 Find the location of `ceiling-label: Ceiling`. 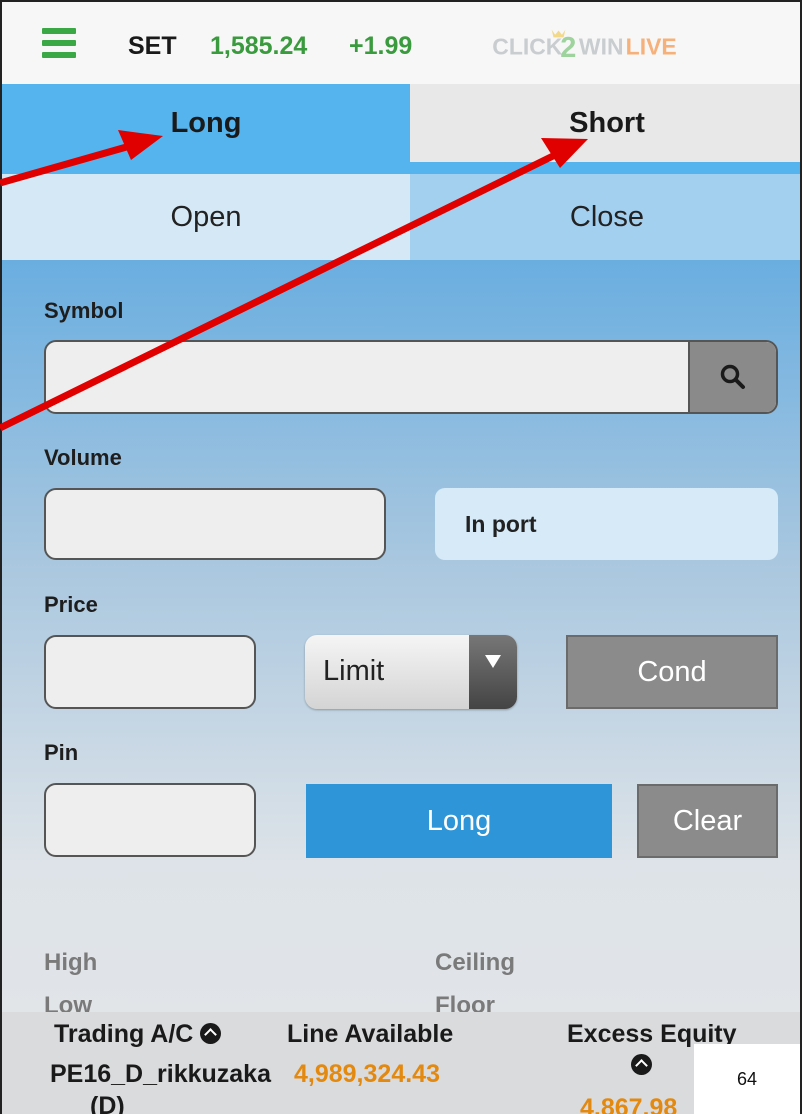

ceiling-label: Ceiling is located at coordinates (475, 962).